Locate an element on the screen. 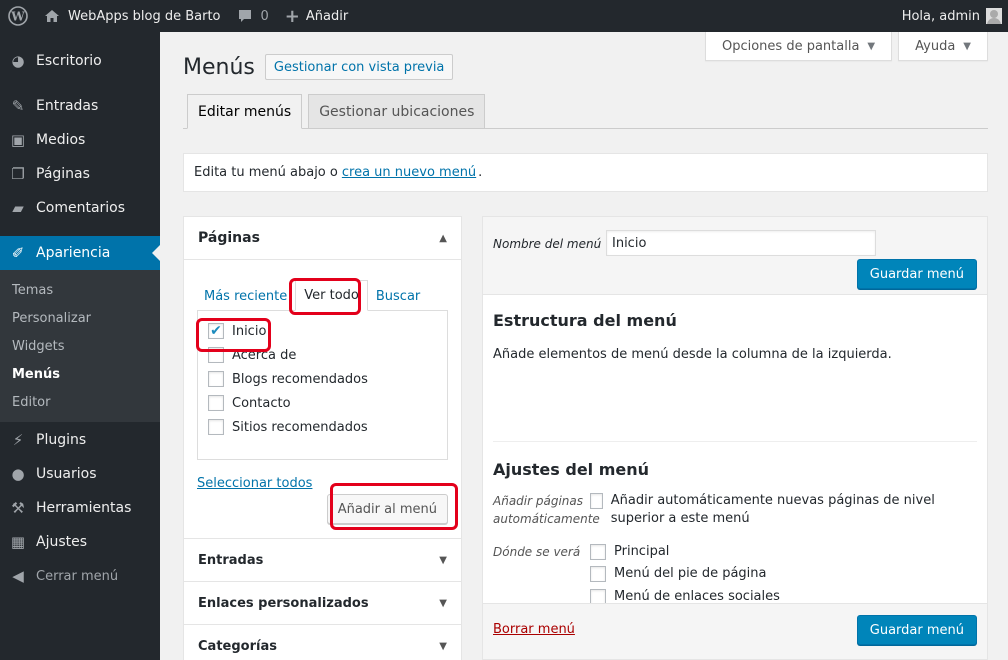  auto-add-checkbox is located at coordinates (596, 501).